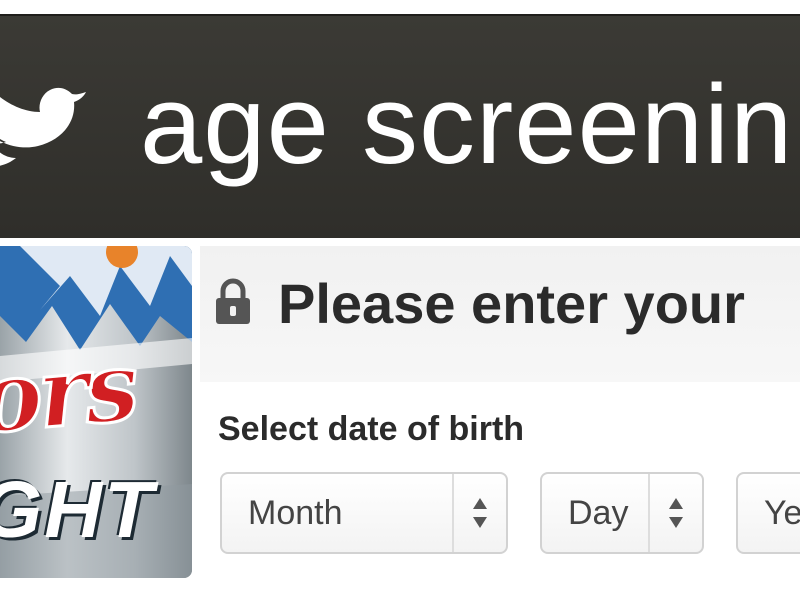  I want to click on month-select-value: Month, so click(295, 513).